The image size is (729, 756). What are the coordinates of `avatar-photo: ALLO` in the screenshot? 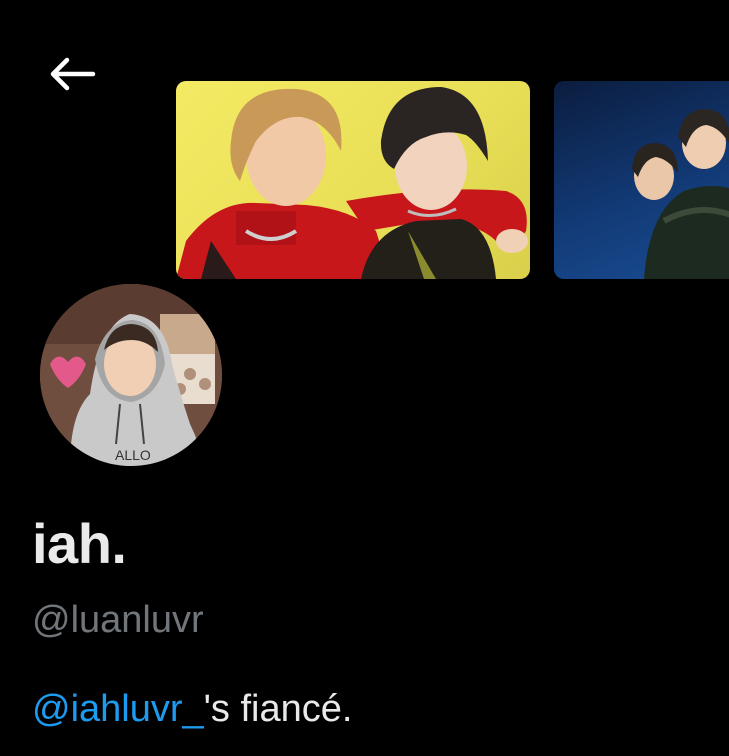 It's located at (131, 375).